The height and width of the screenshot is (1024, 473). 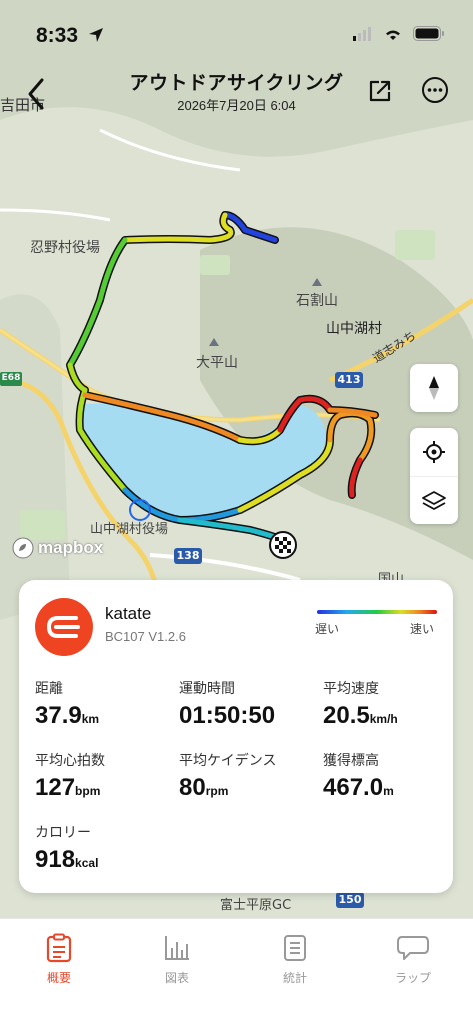 What do you see at coordinates (377, 612) in the screenshot?
I see `speed-legend-bar` at bounding box center [377, 612].